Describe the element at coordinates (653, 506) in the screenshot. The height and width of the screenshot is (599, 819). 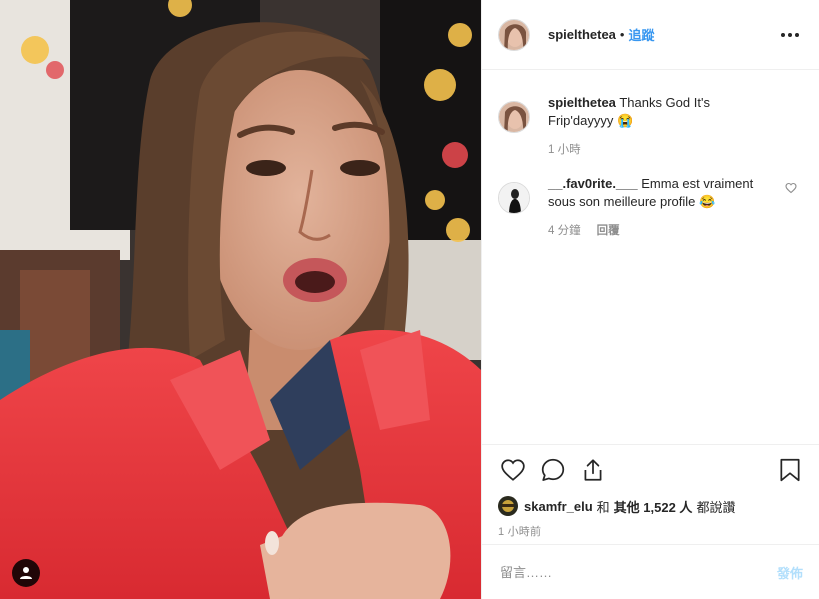
I see `other-likers-link: 其他 1,522 人` at that location.